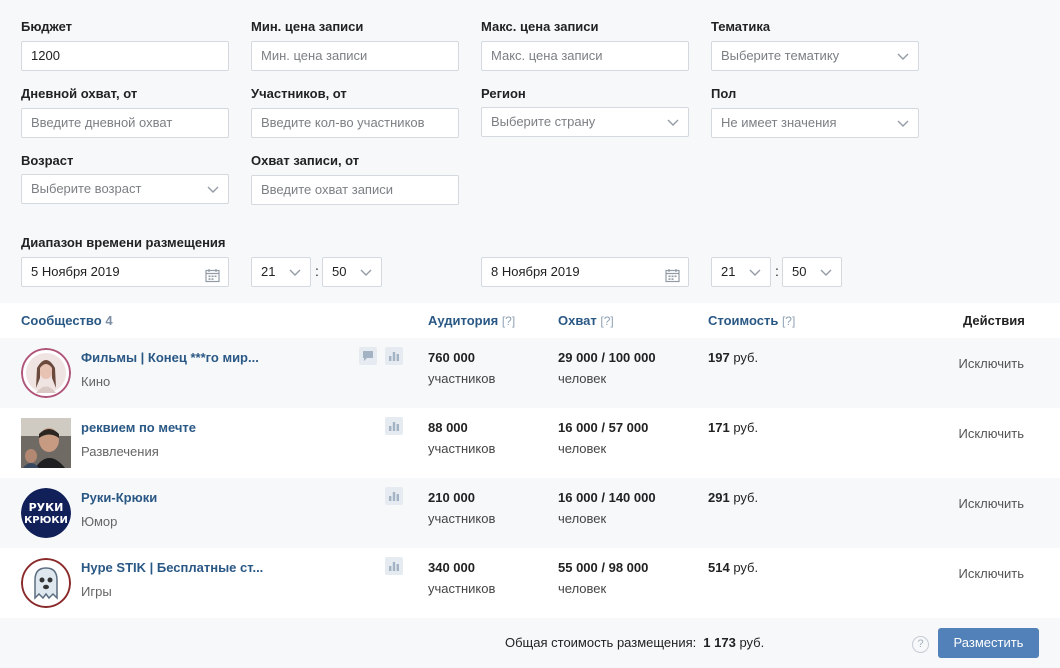  What do you see at coordinates (119, 497) in the screenshot?
I see `community-name-link: Руки-Крюки` at bounding box center [119, 497].